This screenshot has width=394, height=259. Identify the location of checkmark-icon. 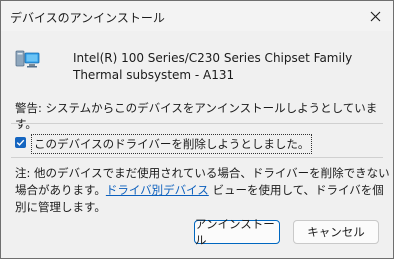
(20, 142).